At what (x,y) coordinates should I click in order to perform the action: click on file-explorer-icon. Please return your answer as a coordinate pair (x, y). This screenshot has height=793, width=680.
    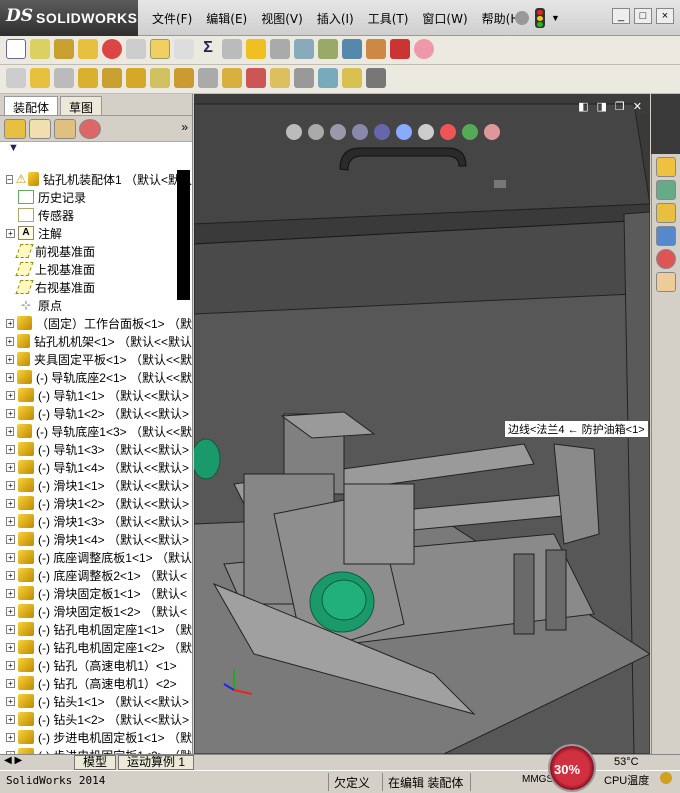
    Looking at the image, I should click on (666, 213).